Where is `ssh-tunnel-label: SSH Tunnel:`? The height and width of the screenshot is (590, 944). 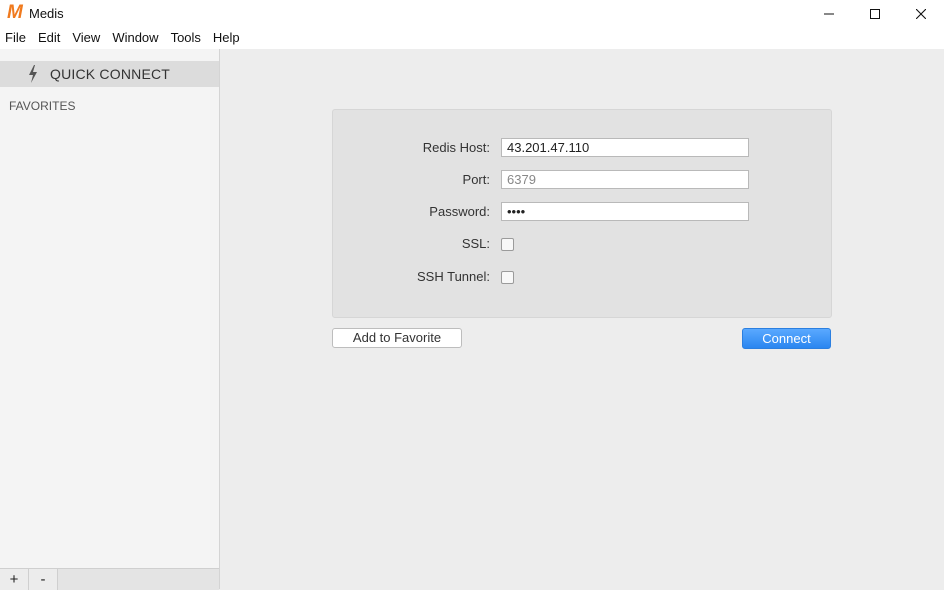 ssh-tunnel-label: SSH Tunnel: is located at coordinates (453, 276).